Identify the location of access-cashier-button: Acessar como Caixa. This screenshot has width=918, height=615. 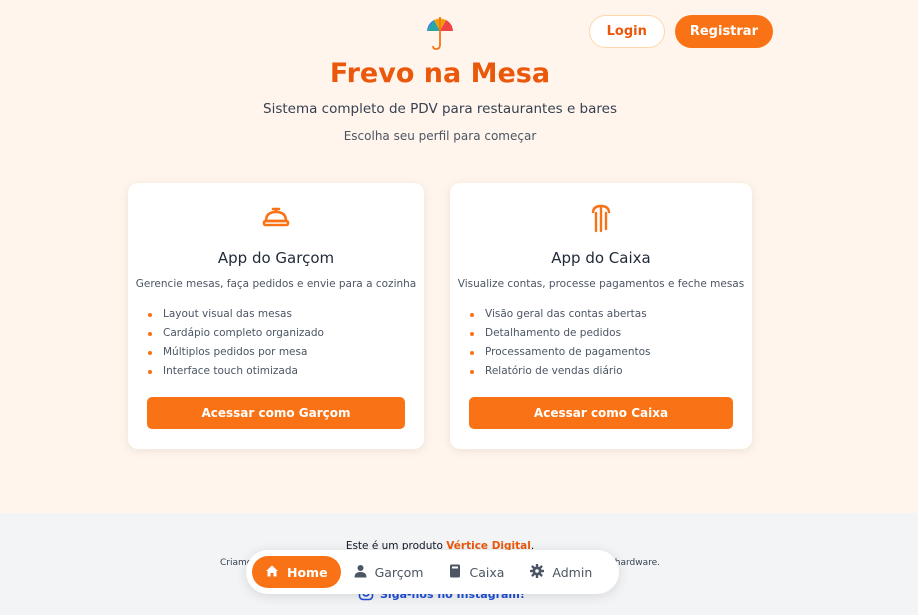
(601, 413).